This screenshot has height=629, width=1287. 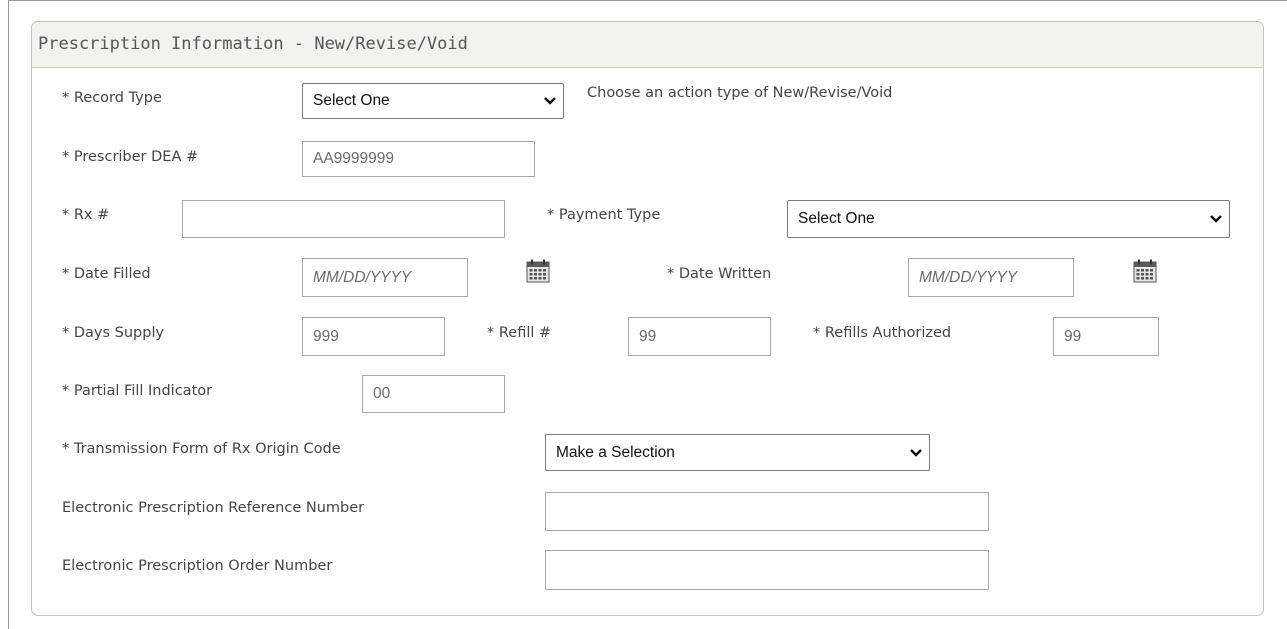 I want to click on refills-authorized-placeholder: 99, so click(x=1073, y=336).